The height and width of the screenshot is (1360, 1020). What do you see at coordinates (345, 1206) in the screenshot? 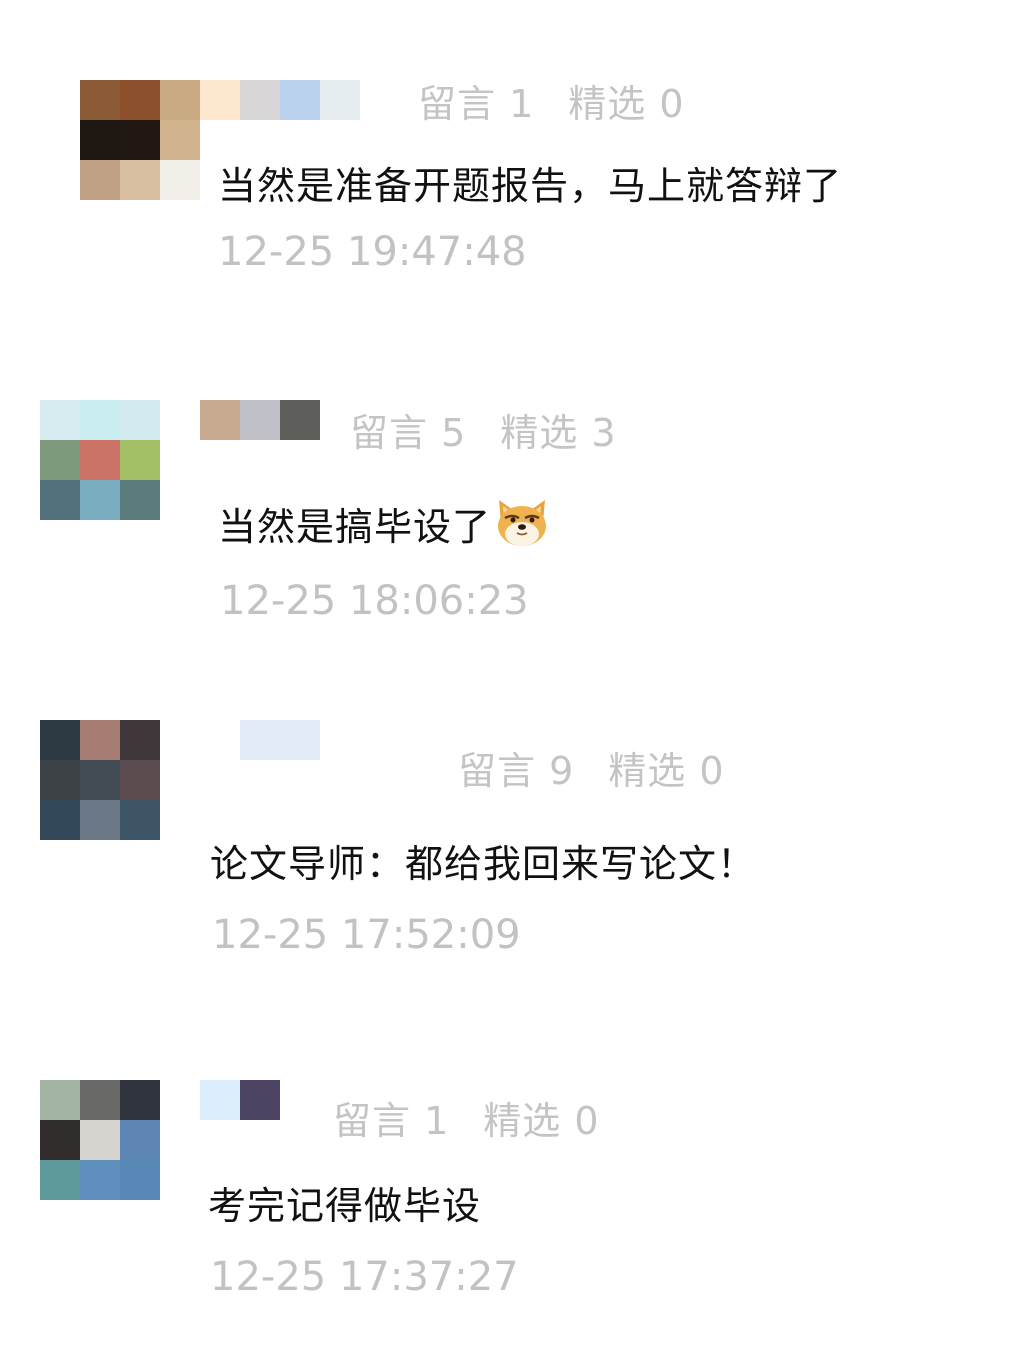
I see `comment-text: 考完记得做毕设` at bounding box center [345, 1206].